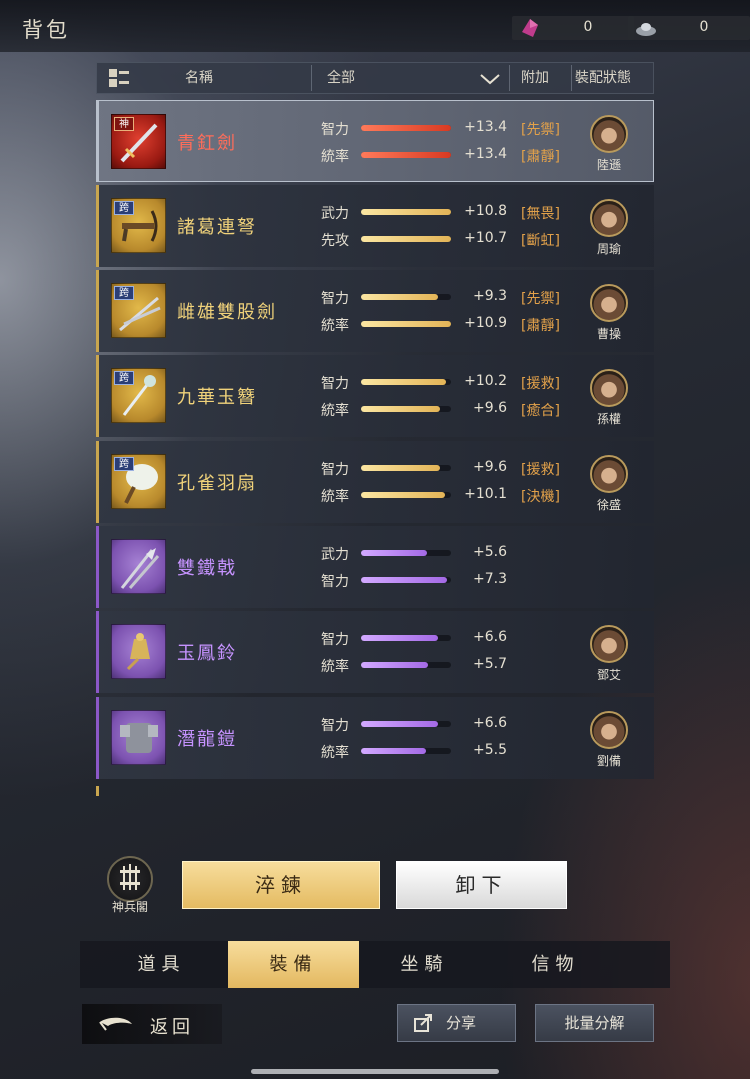  What do you see at coordinates (490, 579) in the screenshot?
I see `stat-value: +7.3` at bounding box center [490, 579].